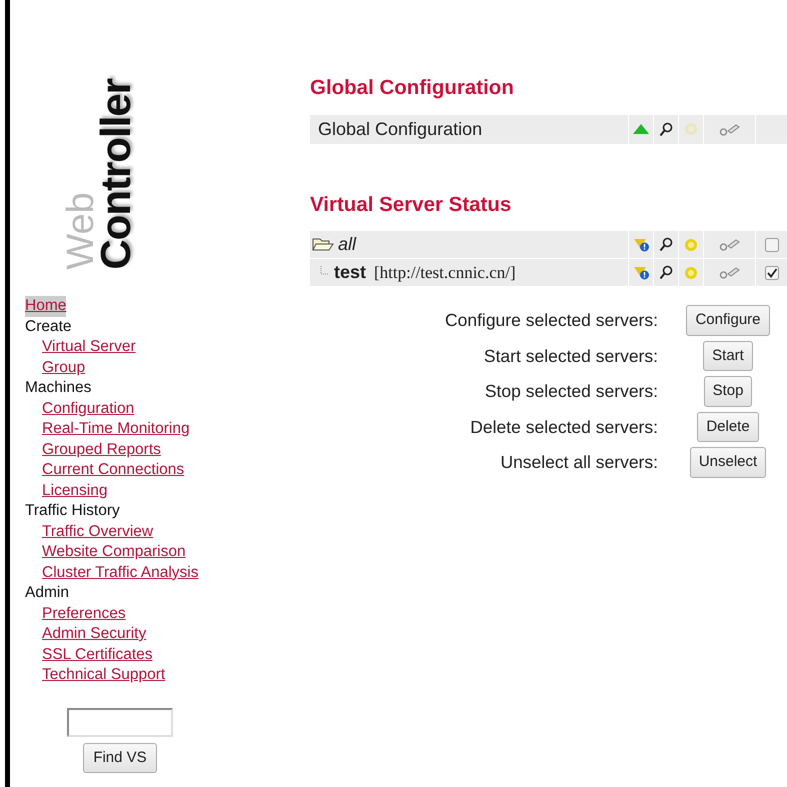  I want to click on find-button: Find VS, so click(120, 757).